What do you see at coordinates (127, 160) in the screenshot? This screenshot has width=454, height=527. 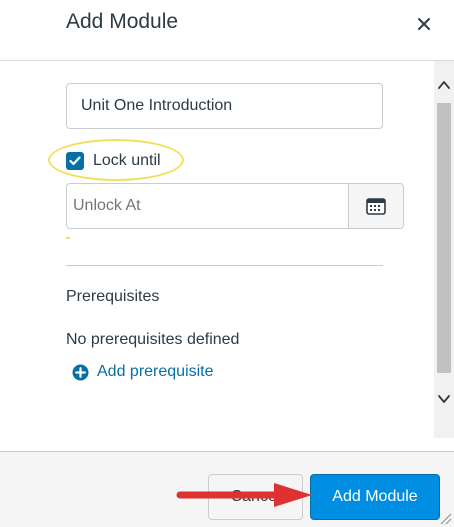 I see `lock-until-label: Lock until` at bounding box center [127, 160].